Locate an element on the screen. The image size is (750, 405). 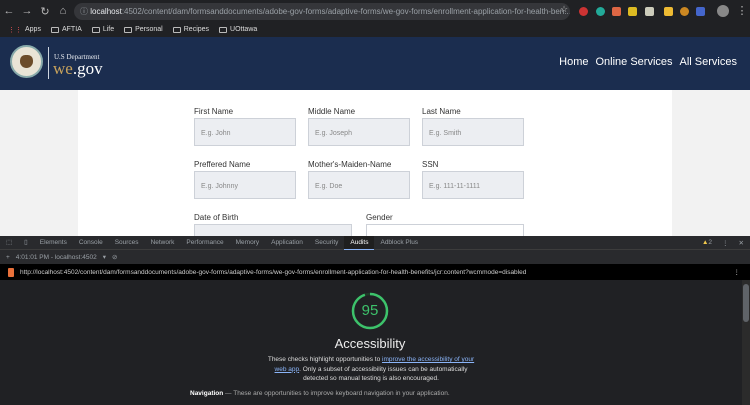
middle-name-input: E.g. Joseph is located at coordinates (359, 132).